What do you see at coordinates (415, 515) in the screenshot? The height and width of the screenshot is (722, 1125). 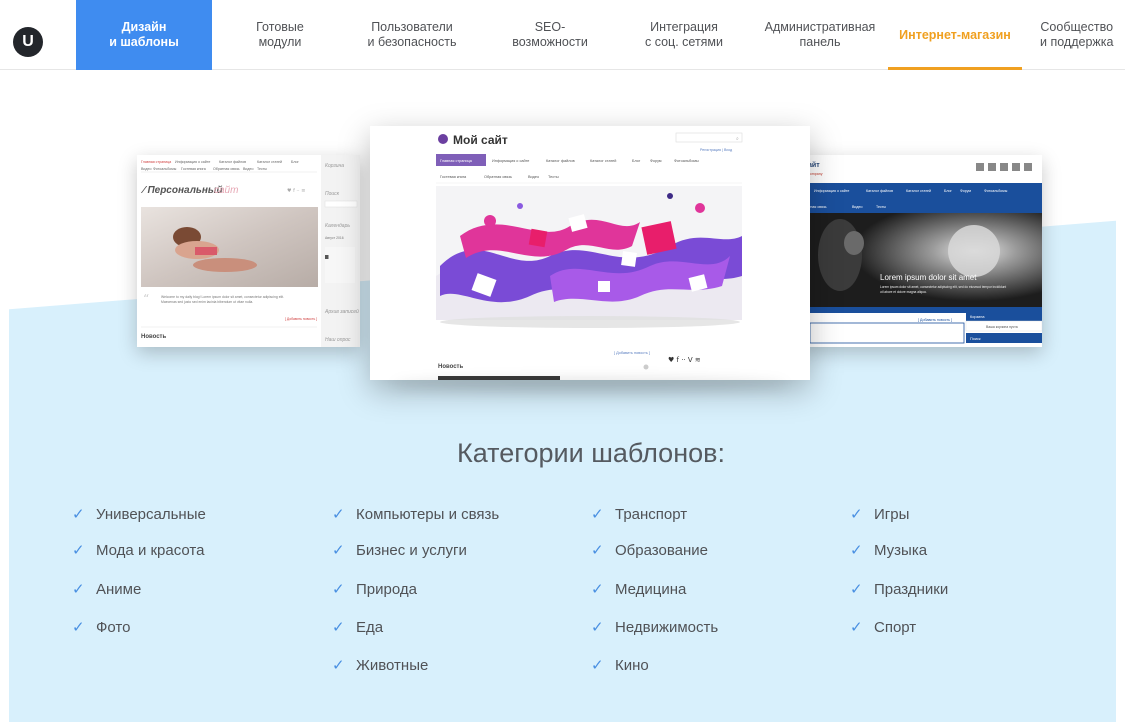 I see `category-computers-communication: ✓ Компьютеры и связь` at bounding box center [415, 515].